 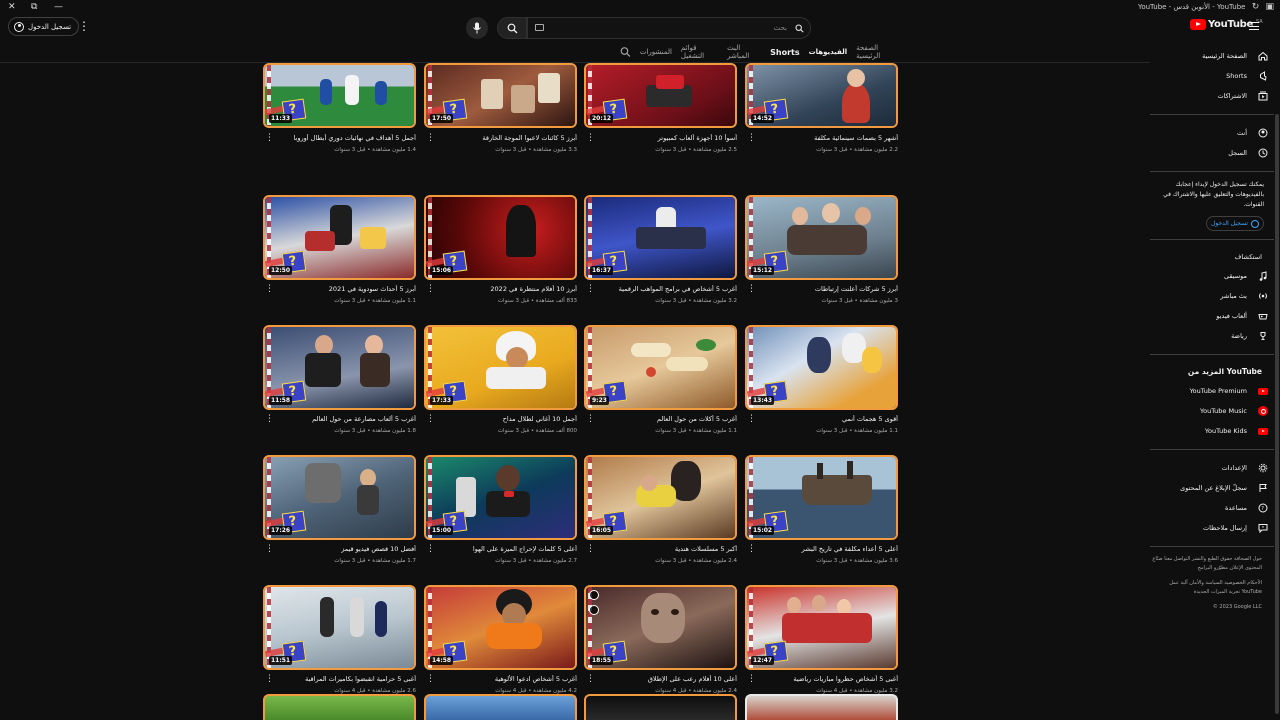 What do you see at coordinates (1215, 276) in the screenshot?
I see `sidebar-item-music: موسيقى` at bounding box center [1215, 276].